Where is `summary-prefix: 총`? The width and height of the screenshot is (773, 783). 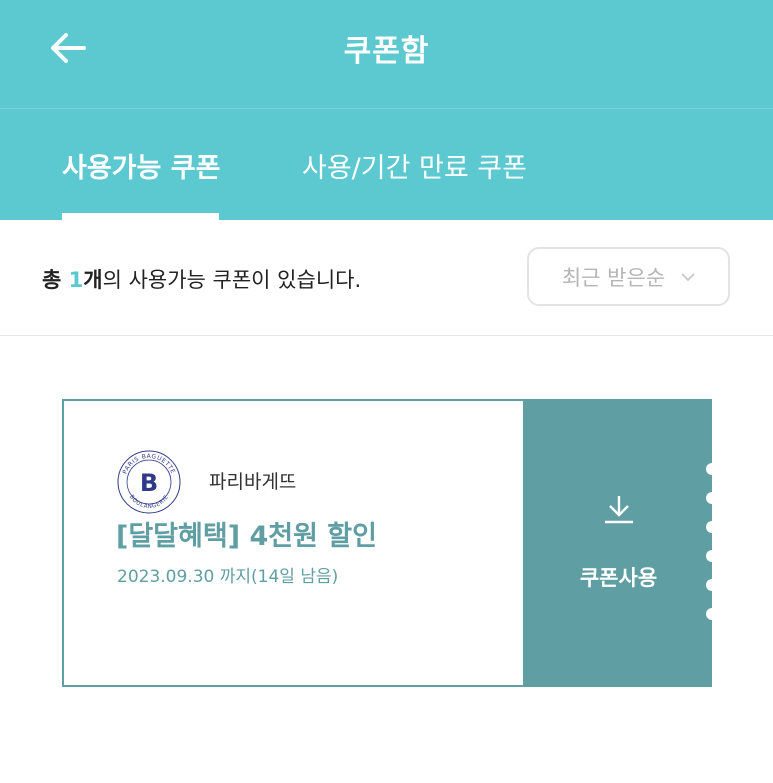
summary-prefix: 총 is located at coordinates (55, 280).